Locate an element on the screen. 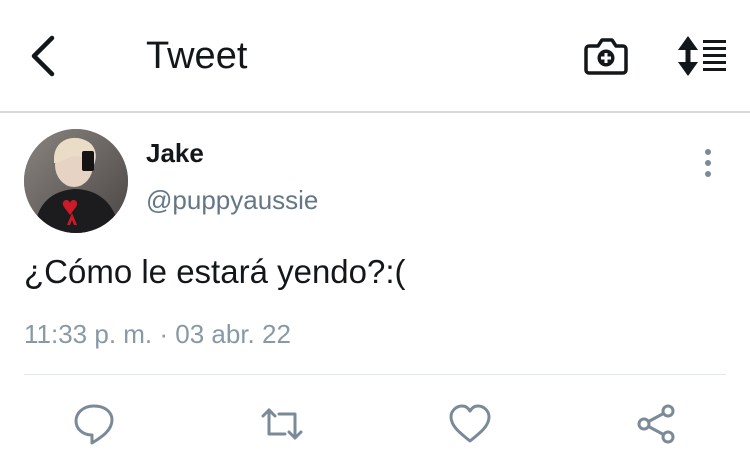  heart-icon is located at coordinates (470, 423).